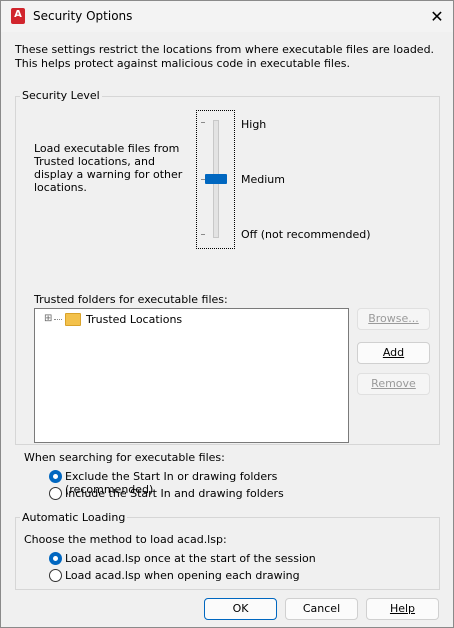 This screenshot has height=628, width=454. I want to click on autocad-app-icon: A, so click(18, 16).